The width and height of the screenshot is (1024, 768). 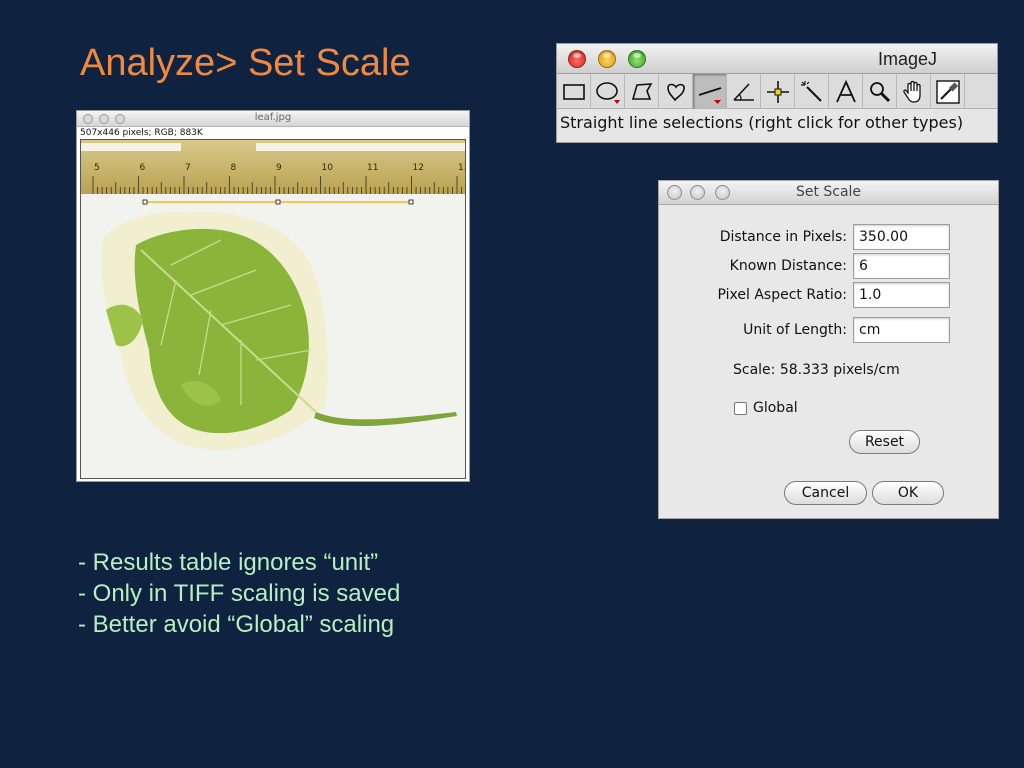 What do you see at coordinates (907, 59) in the screenshot?
I see `imagej-title: ImageJ` at bounding box center [907, 59].